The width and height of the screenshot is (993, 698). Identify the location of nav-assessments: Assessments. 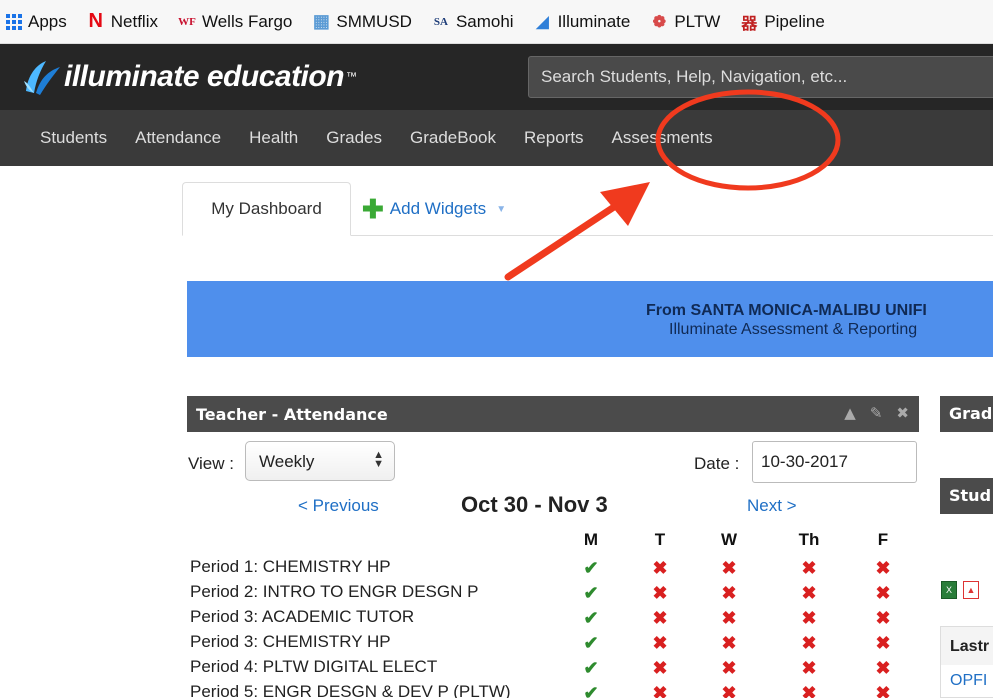
(662, 138).